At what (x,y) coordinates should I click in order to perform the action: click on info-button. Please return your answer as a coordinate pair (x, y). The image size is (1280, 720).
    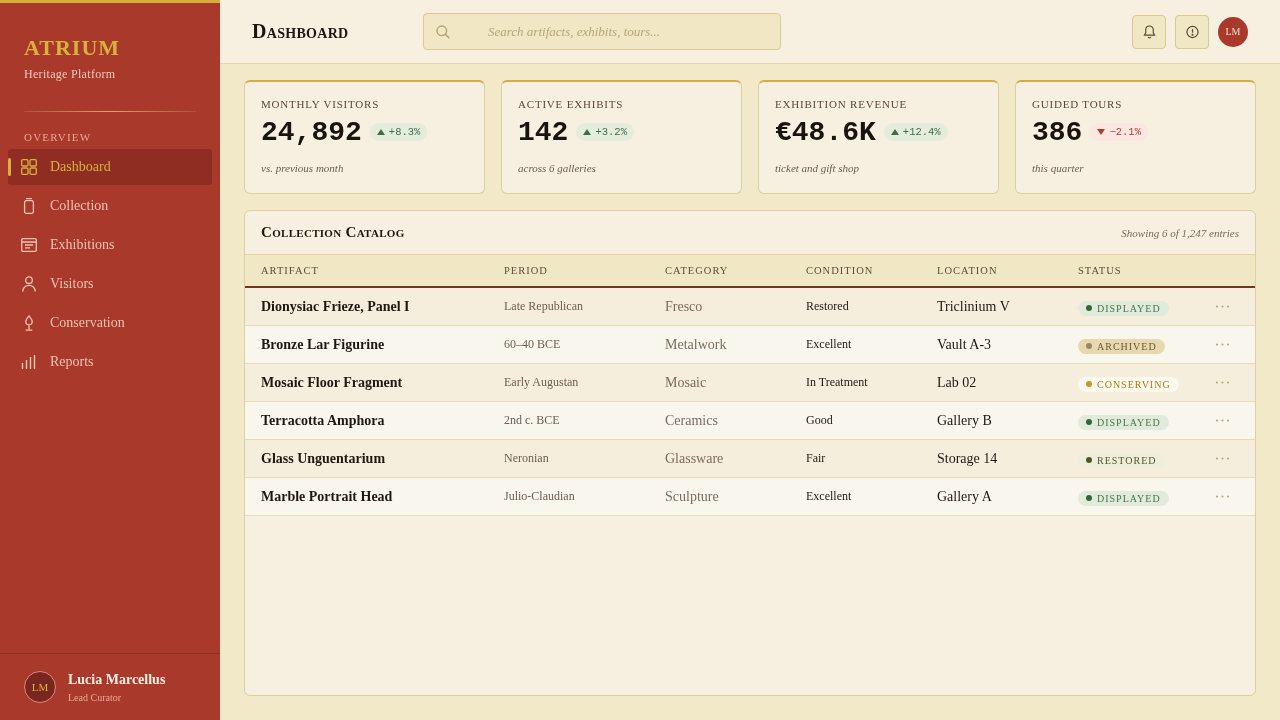
    Looking at the image, I should click on (1192, 31).